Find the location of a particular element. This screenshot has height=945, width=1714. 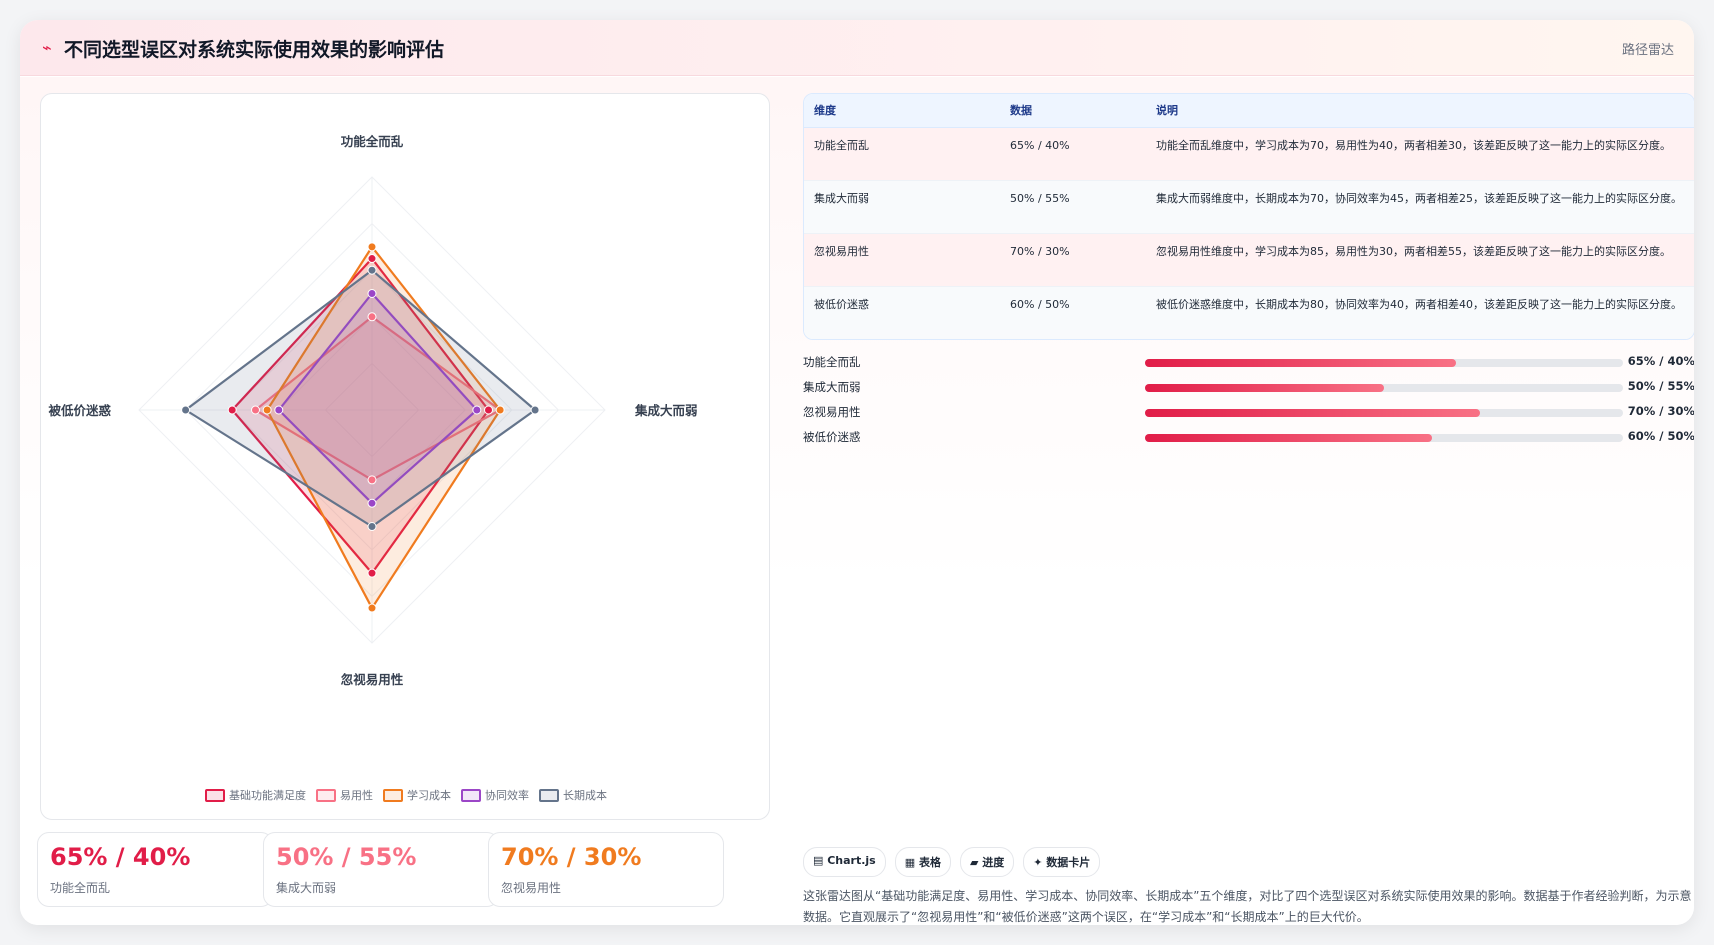

legend-label: 长期成本 is located at coordinates (585, 795).